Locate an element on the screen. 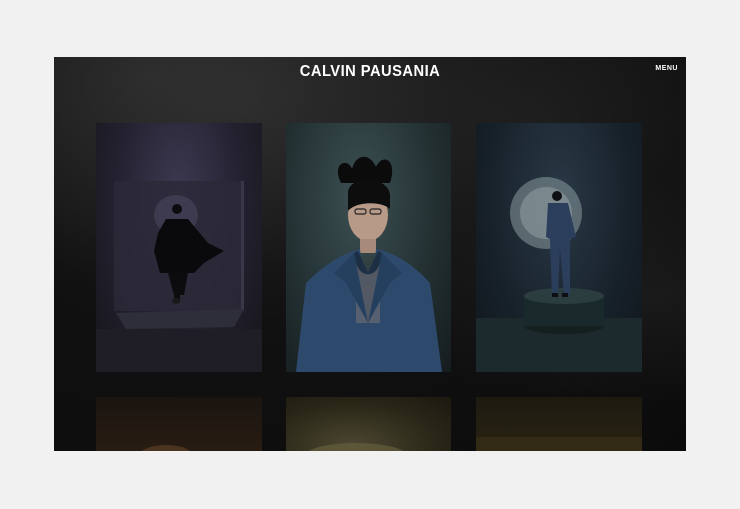 This screenshot has height=509, width=740. olive-photo is located at coordinates (356, 447).